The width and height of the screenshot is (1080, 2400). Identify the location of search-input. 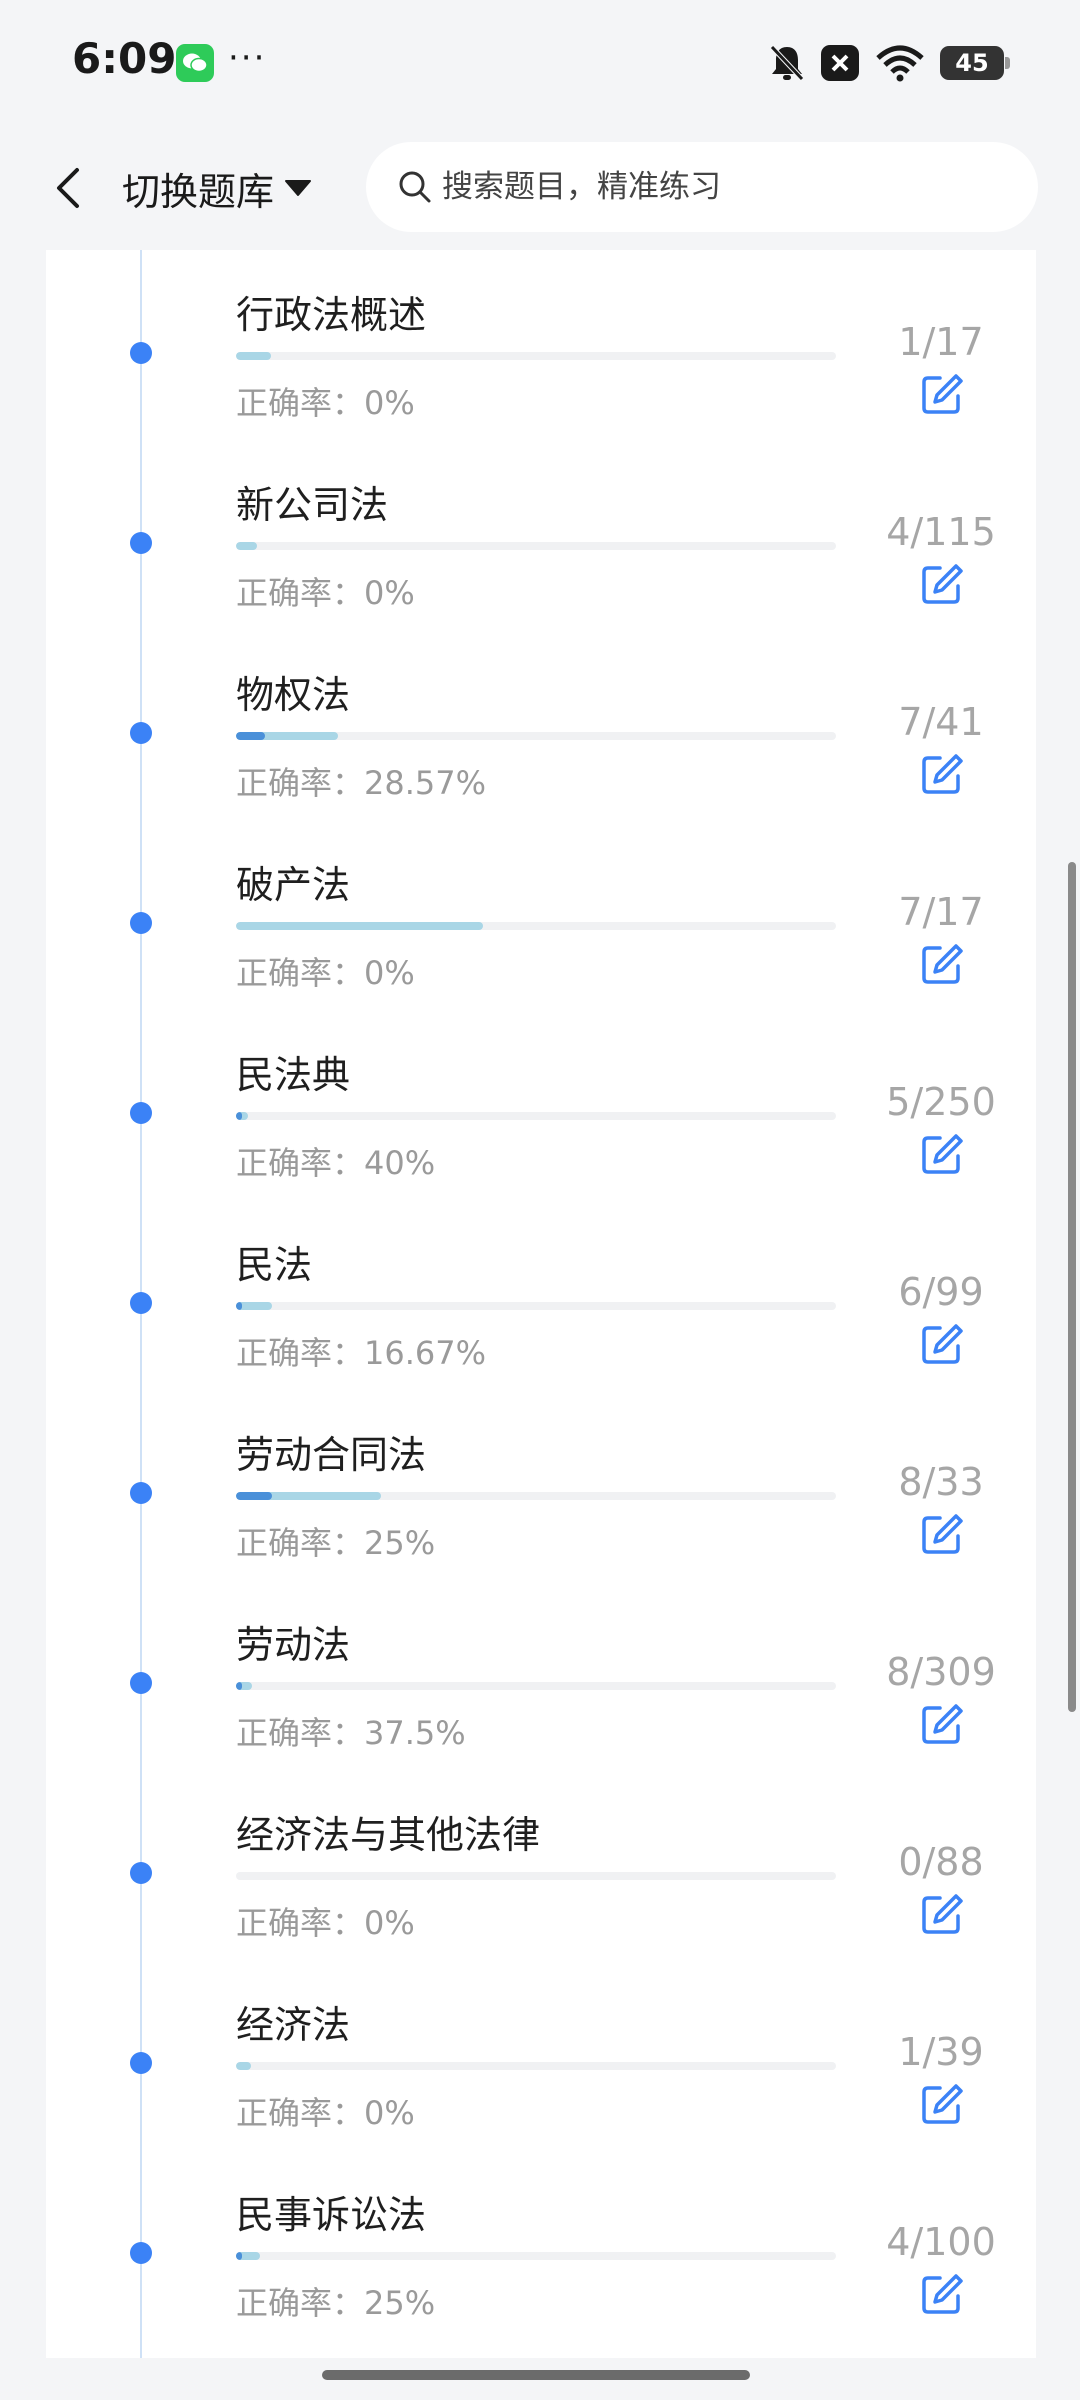
(722, 187).